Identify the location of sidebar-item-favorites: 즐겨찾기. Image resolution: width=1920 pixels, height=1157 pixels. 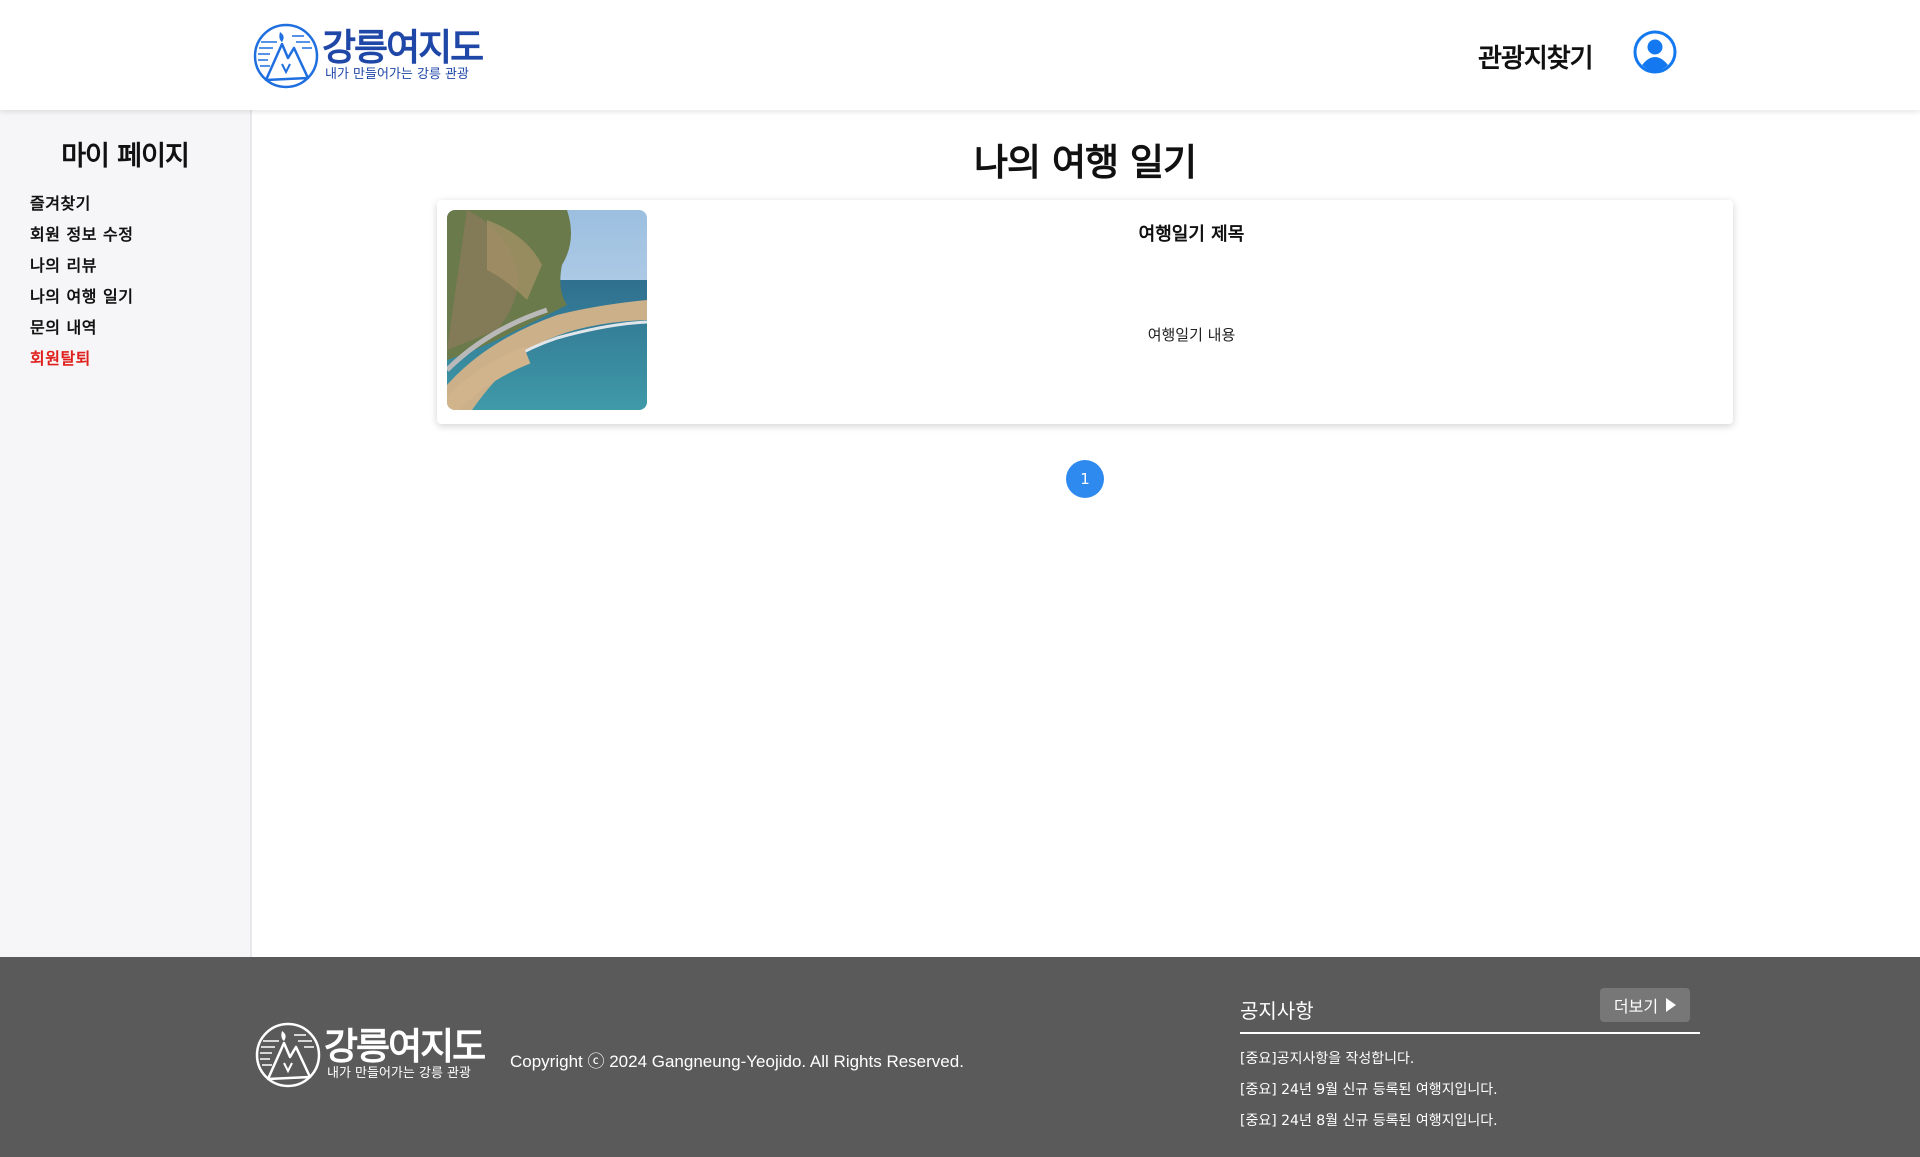
(81, 203).